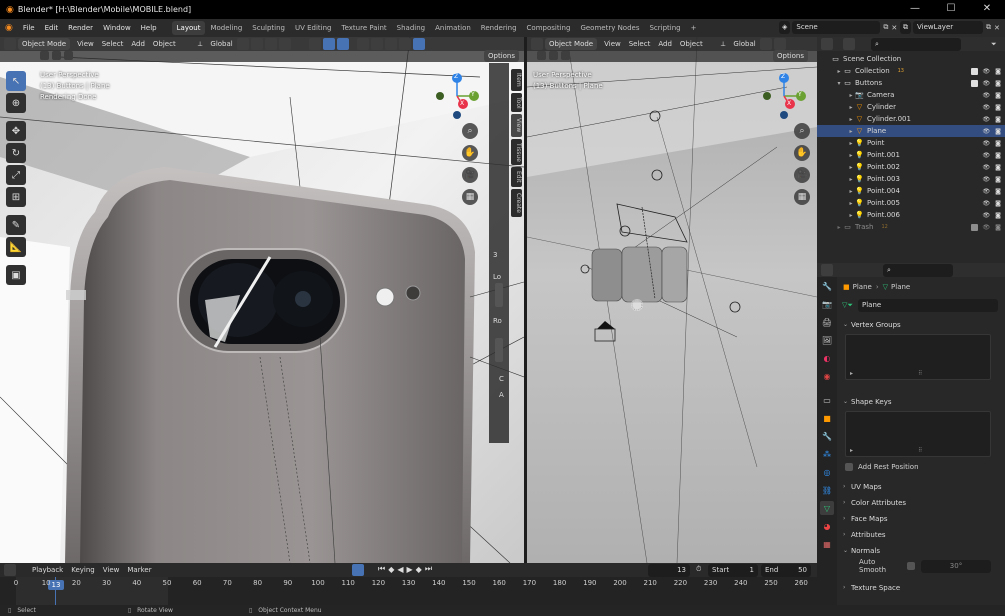 Image resolution: width=1005 pixels, height=616 pixels. Describe the element at coordinates (994, 44) in the screenshot. I see `filter-icon: ⏷` at that location.